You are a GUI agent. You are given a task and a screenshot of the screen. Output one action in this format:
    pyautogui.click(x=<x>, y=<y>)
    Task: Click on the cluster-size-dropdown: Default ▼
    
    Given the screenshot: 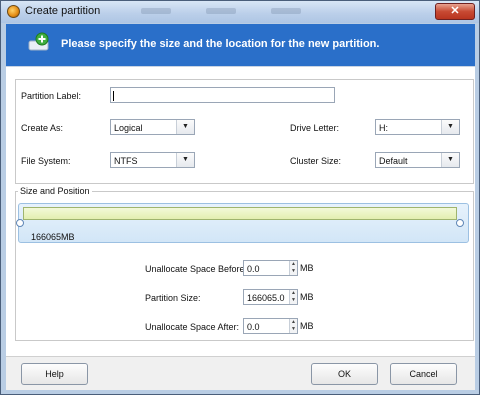 What is the action you would take?
    pyautogui.click(x=417, y=160)
    